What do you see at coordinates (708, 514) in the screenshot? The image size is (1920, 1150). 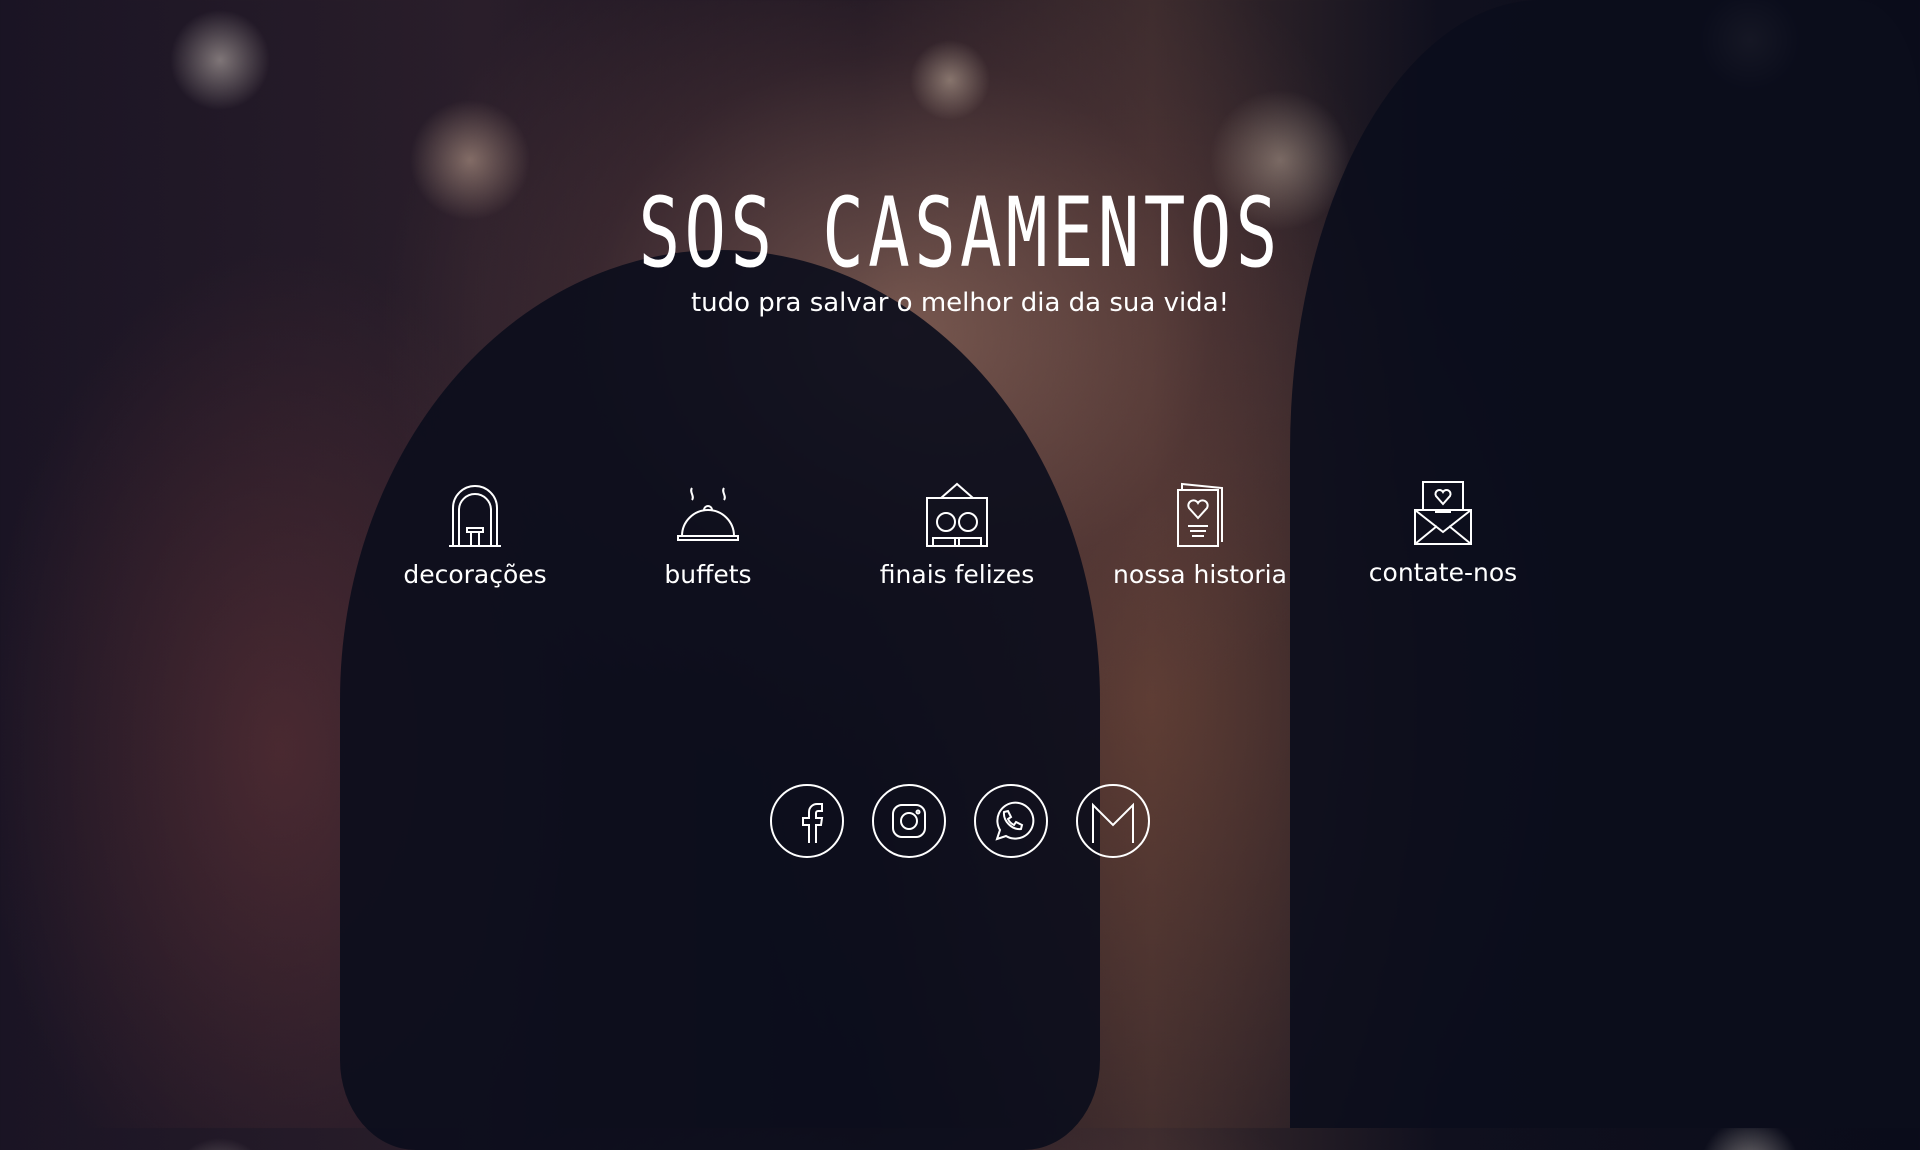 I see `food-cloche-icon` at bounding box center [708, 514].